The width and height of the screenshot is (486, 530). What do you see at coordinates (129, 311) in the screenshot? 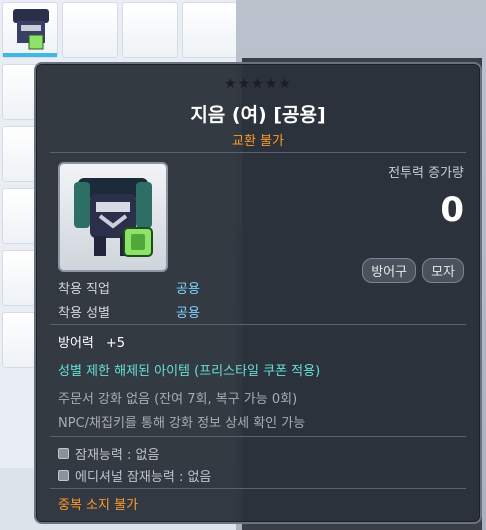
I see `requirement-row: 착용 성별 공용` at bounding box center [129, 311].